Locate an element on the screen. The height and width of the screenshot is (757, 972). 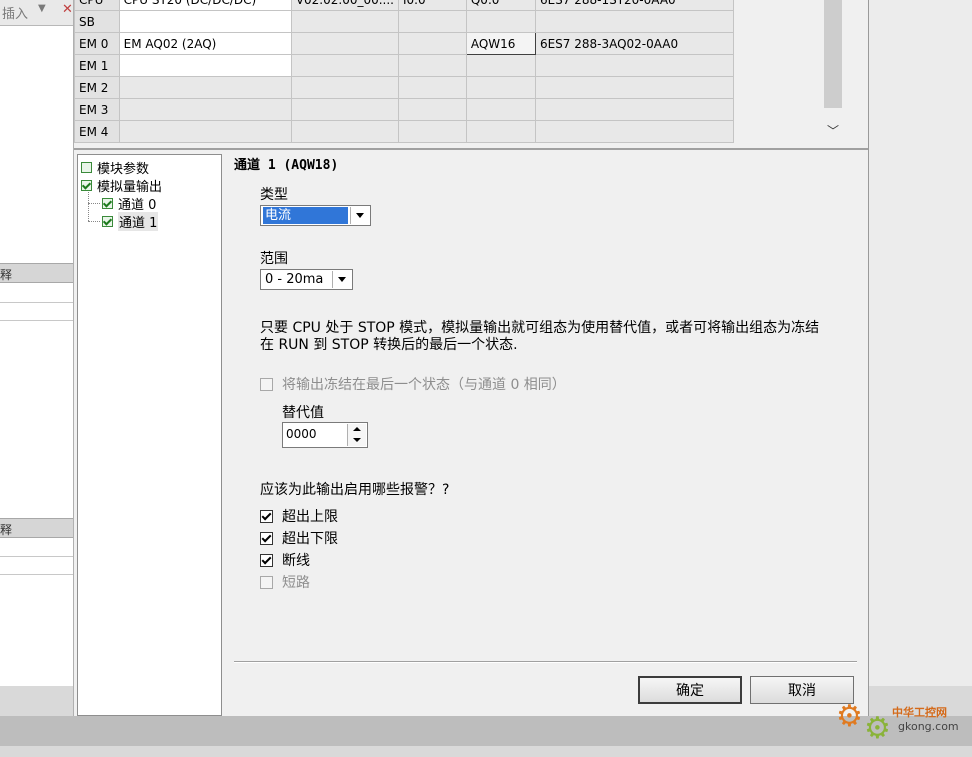
tree-item-analog-output: 模拟量输出 is located at coordinates (121, 185).